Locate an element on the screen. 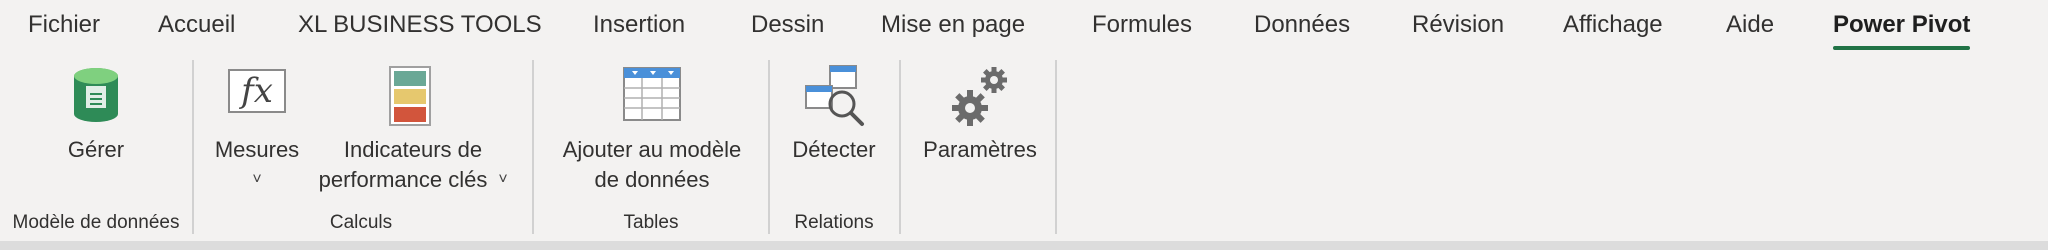 This screenshot has height=250, width=2048. kpi-icon is located at coordinates (410, 96).